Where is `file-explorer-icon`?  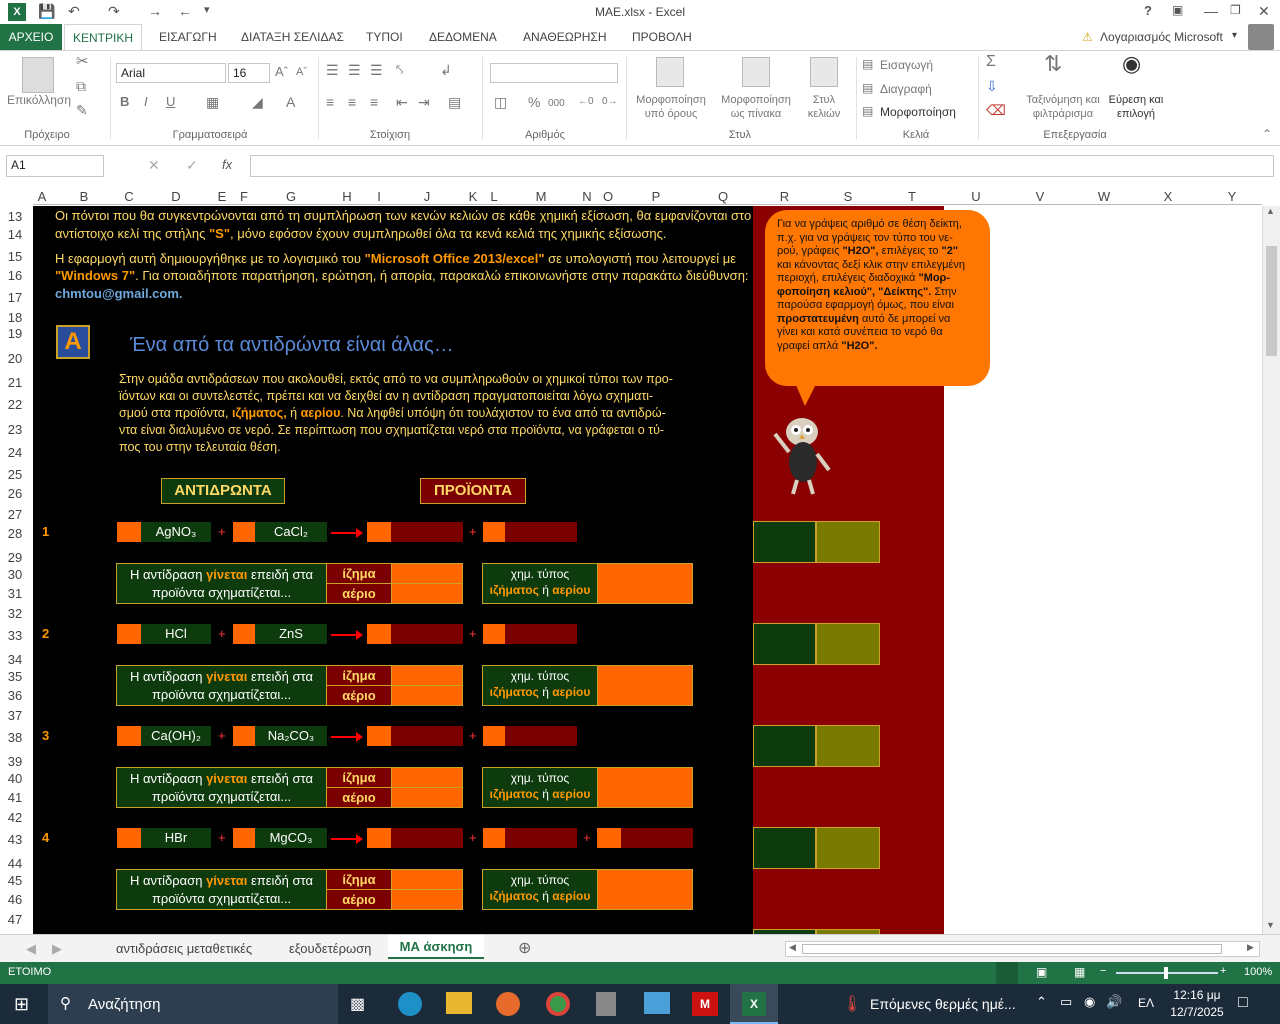
file-explorer-icon is located at coordinates (459, 1003).